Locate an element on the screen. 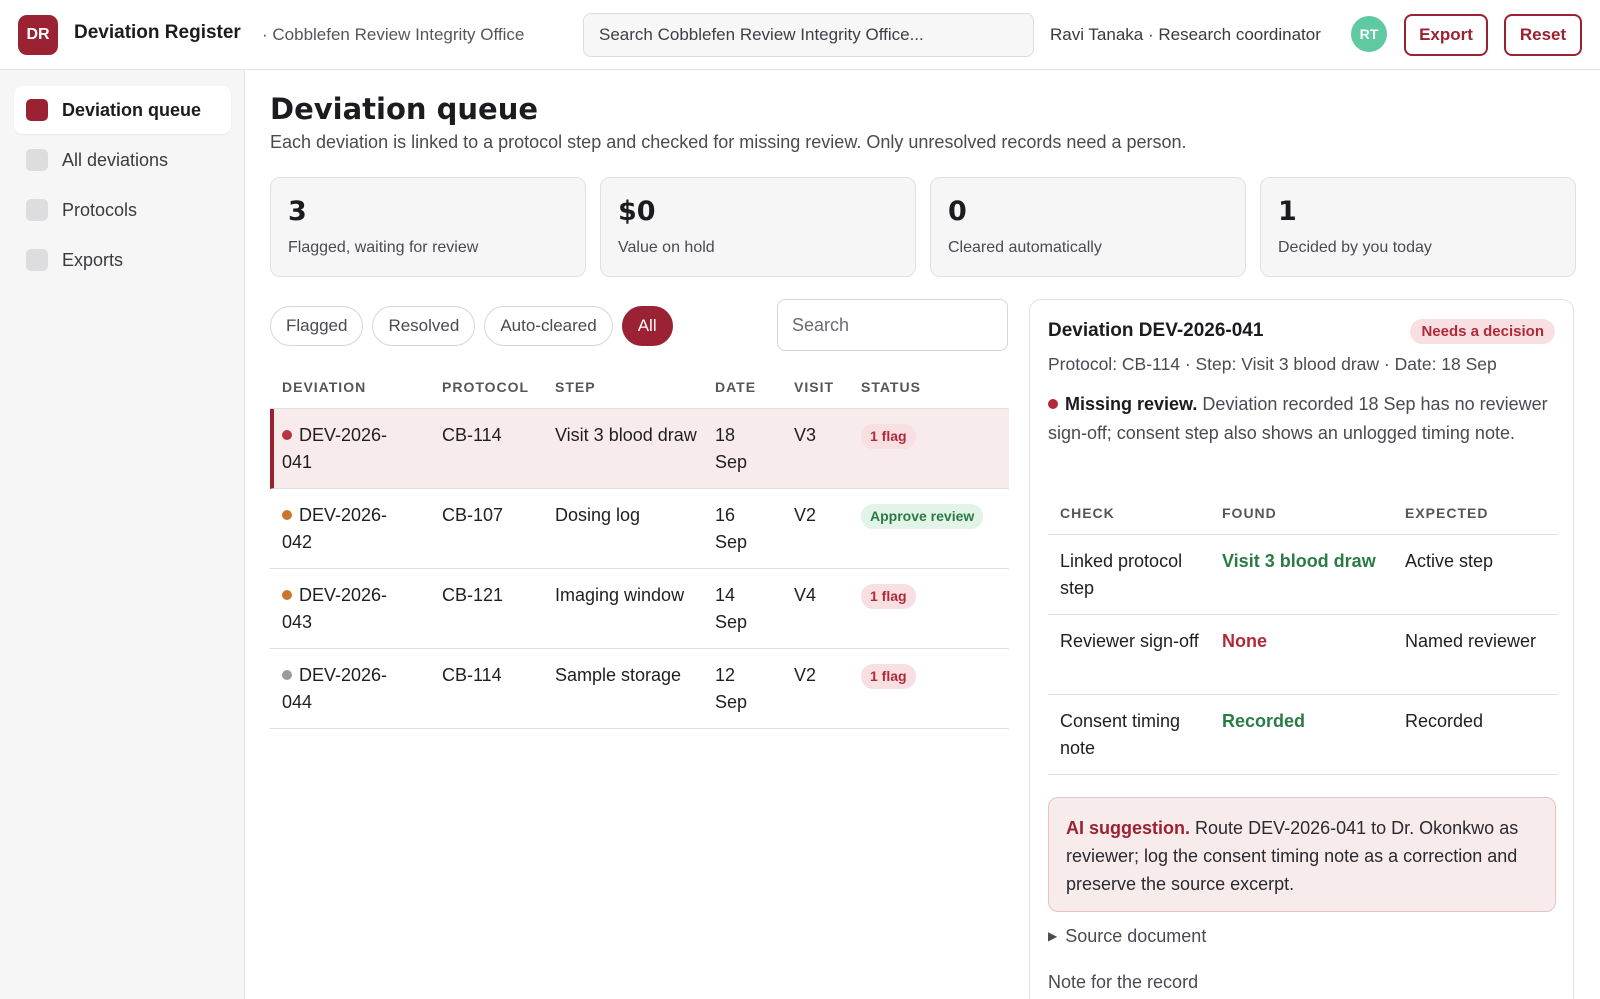 The height and width of the screenshot is (999, 1600). avatar: RT is located at coordinates (1369, 34).